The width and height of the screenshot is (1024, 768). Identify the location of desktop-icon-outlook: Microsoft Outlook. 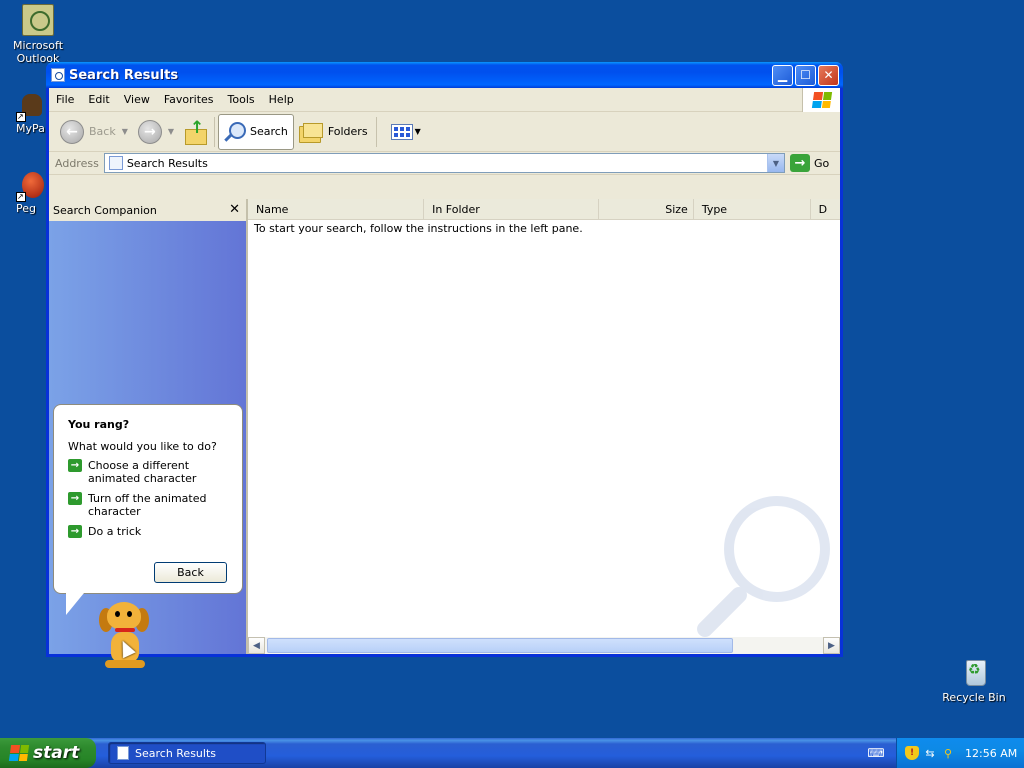
(38, 34).